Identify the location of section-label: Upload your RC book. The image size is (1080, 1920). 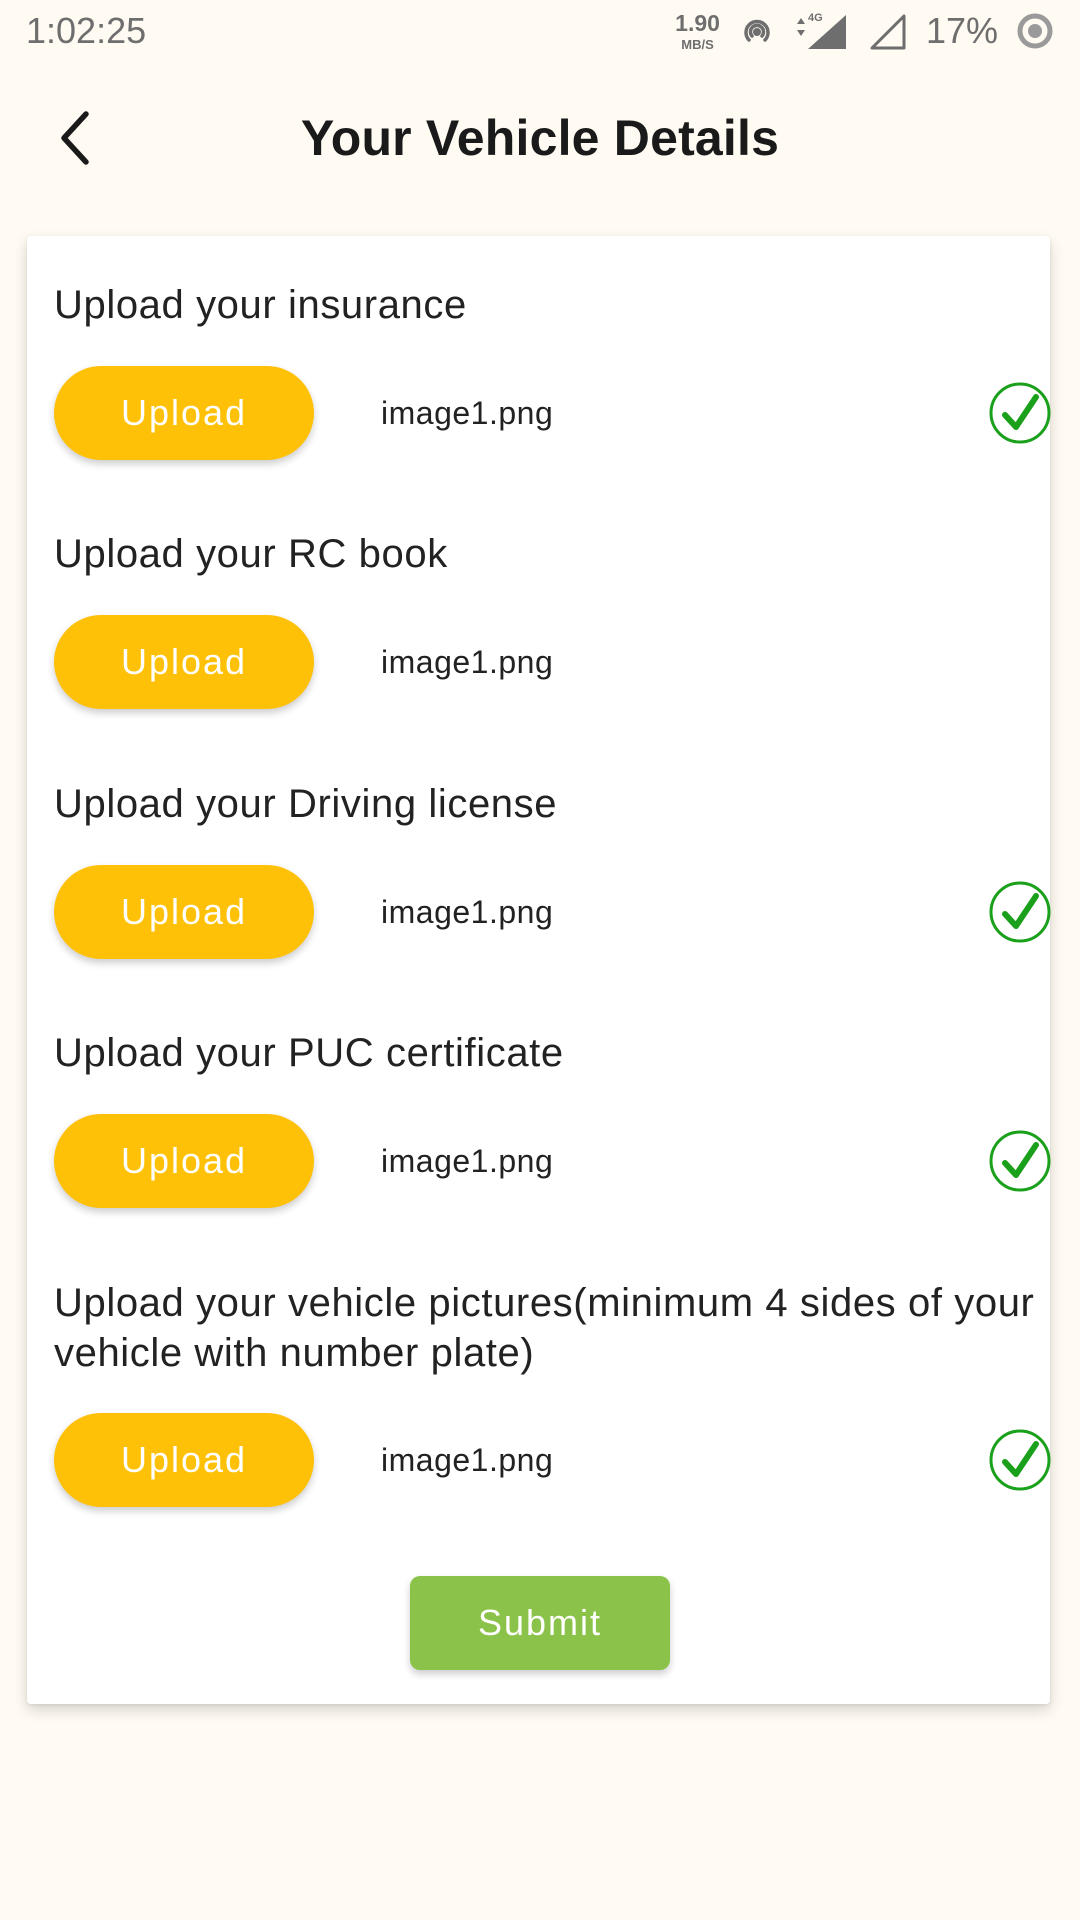
(251, 554).